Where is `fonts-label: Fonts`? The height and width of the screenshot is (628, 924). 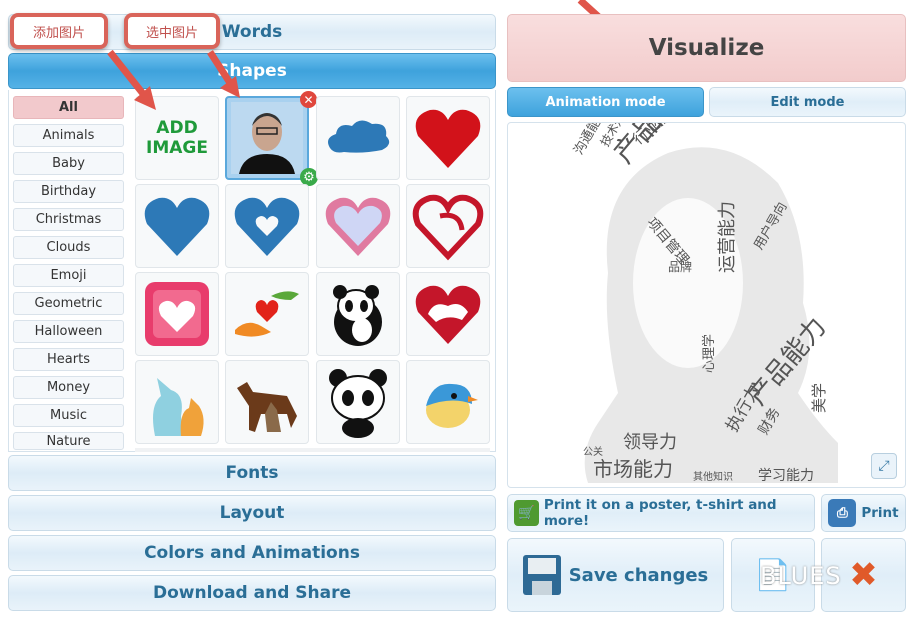
fonts-label: Fonts is located at coordinates (252, 473).